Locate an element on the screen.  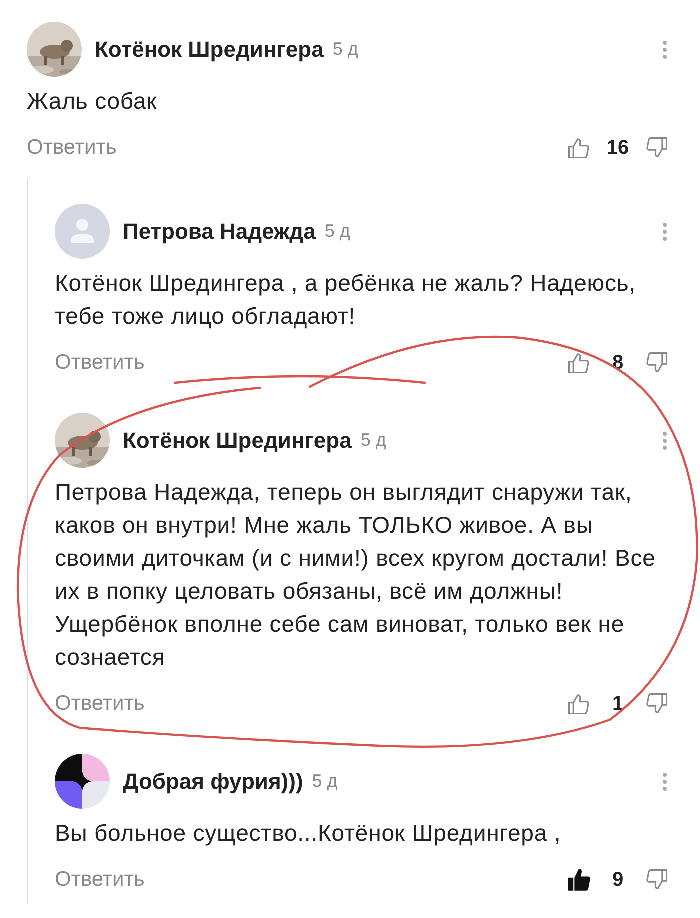
like-count: 1 is located at coordinates (618, 704).